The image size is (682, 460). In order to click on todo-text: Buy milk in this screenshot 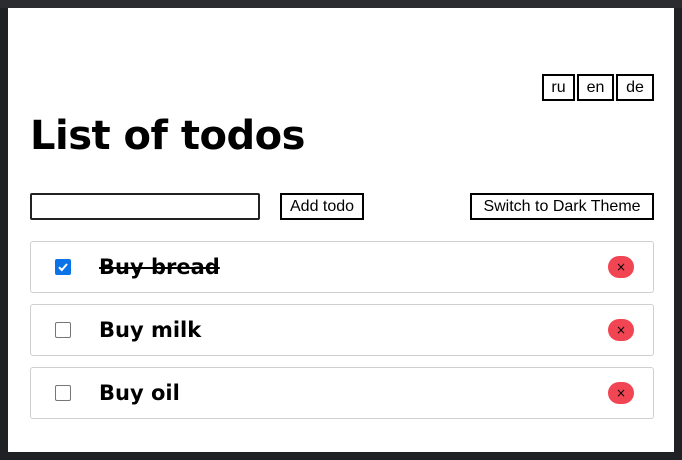, I will do `click(150, 330)`.